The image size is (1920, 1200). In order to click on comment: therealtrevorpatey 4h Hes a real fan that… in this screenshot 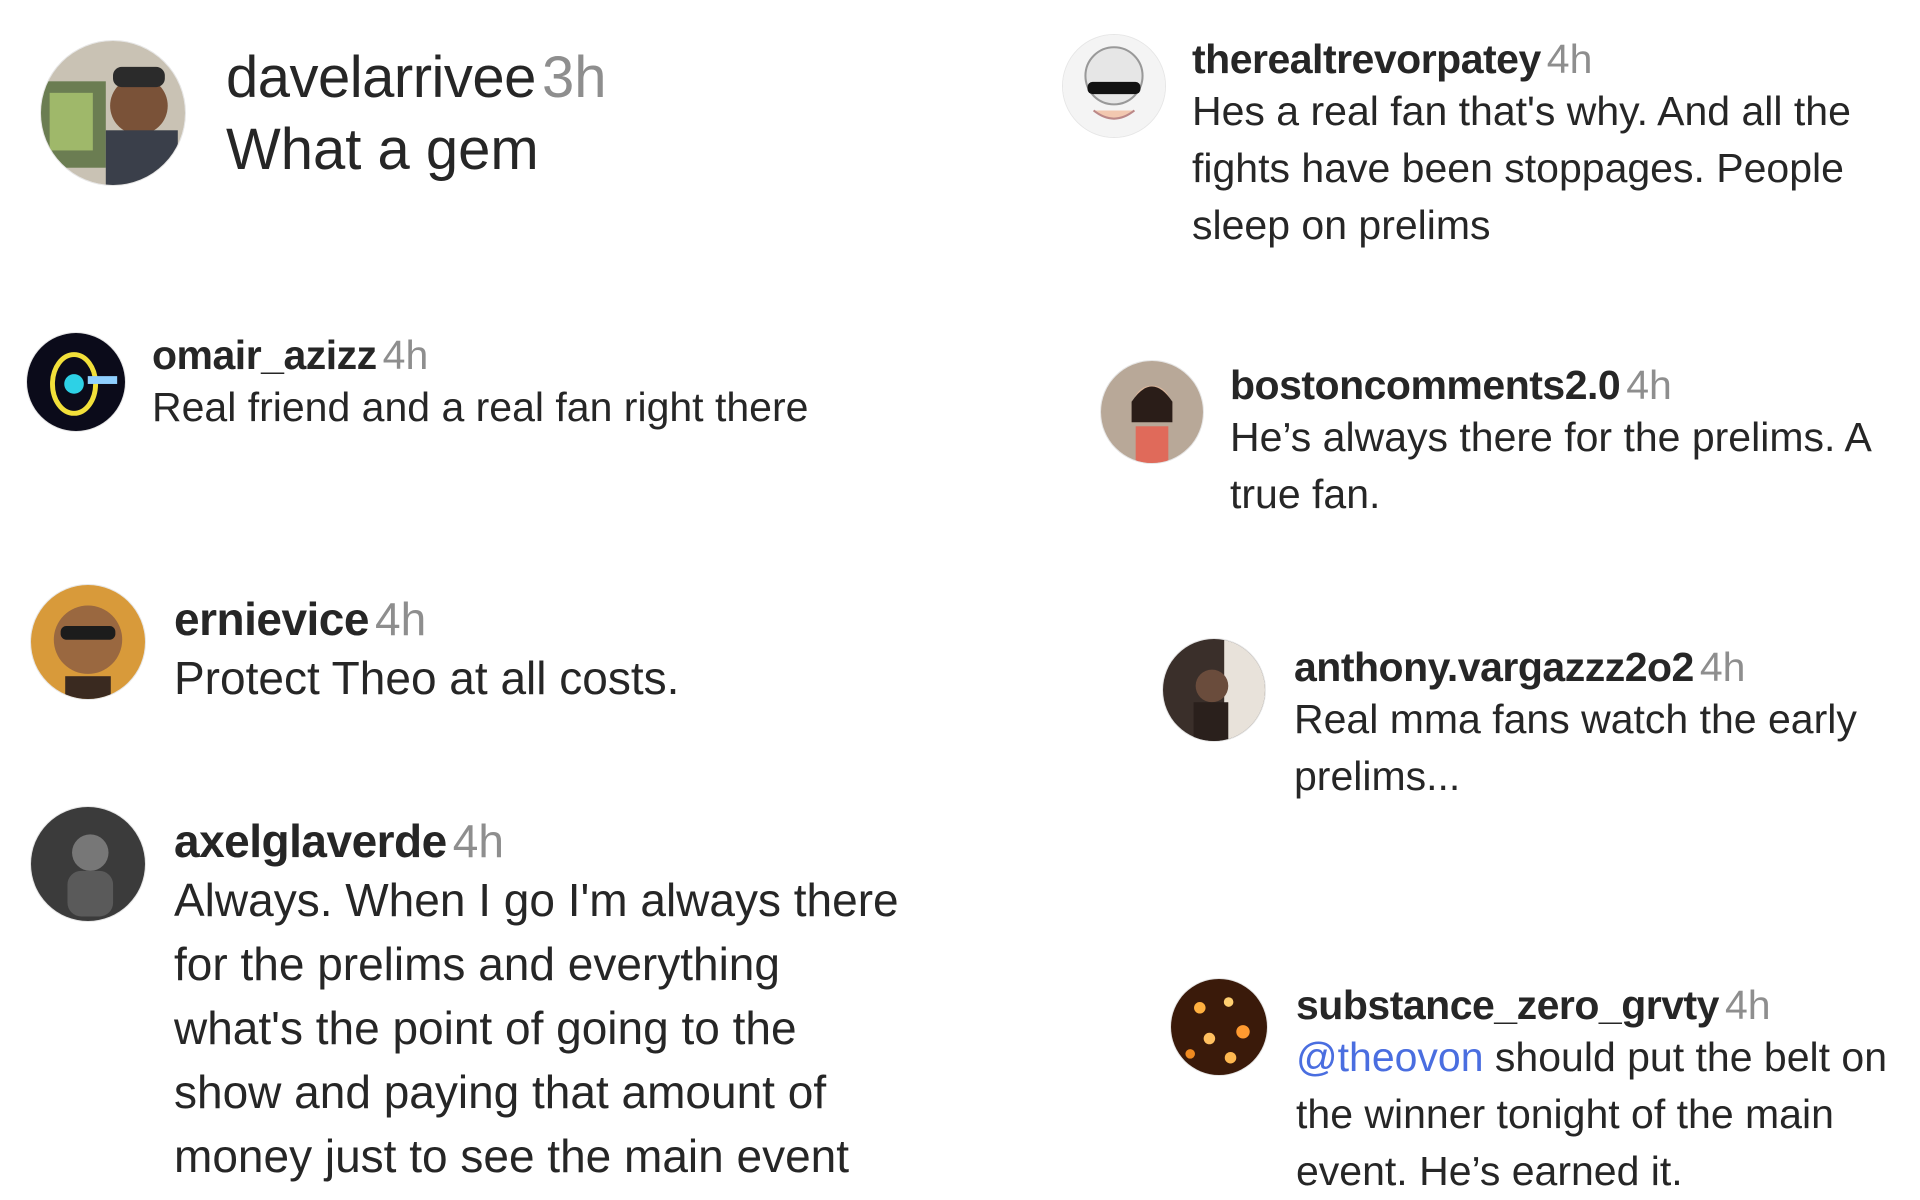, I will do `click(1456, 144)`.